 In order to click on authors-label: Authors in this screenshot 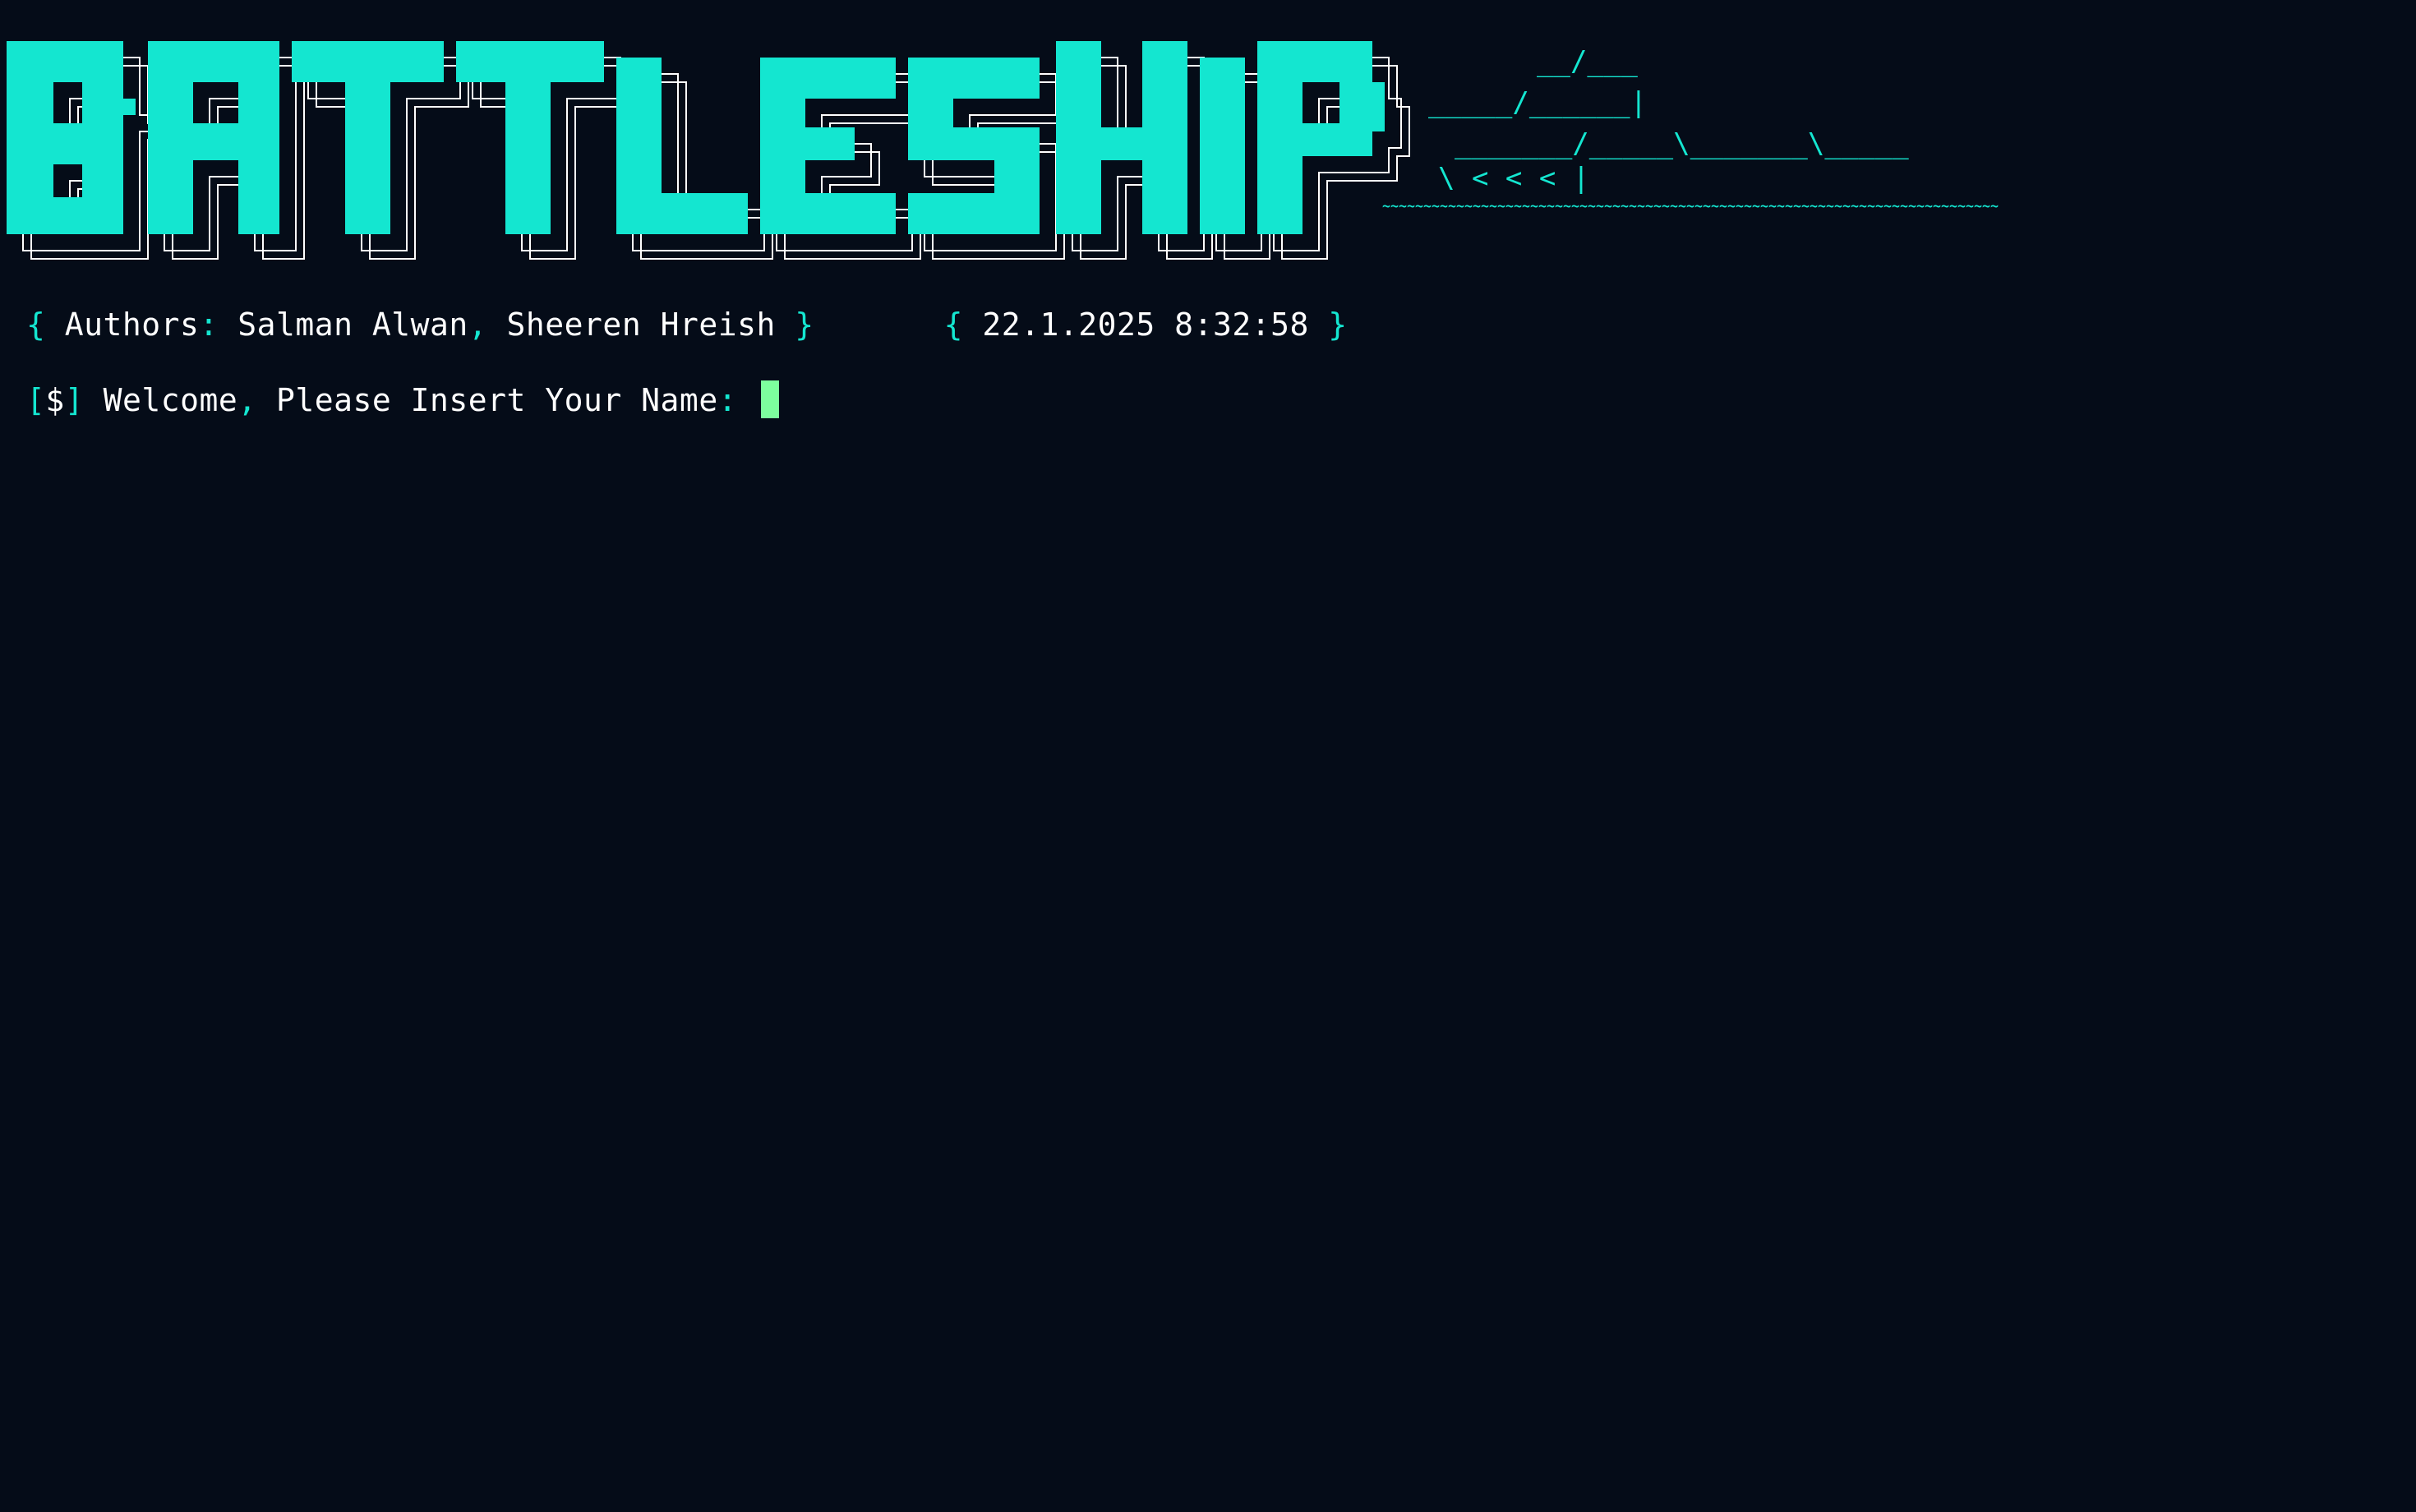, I will do `click(132, 325)`.